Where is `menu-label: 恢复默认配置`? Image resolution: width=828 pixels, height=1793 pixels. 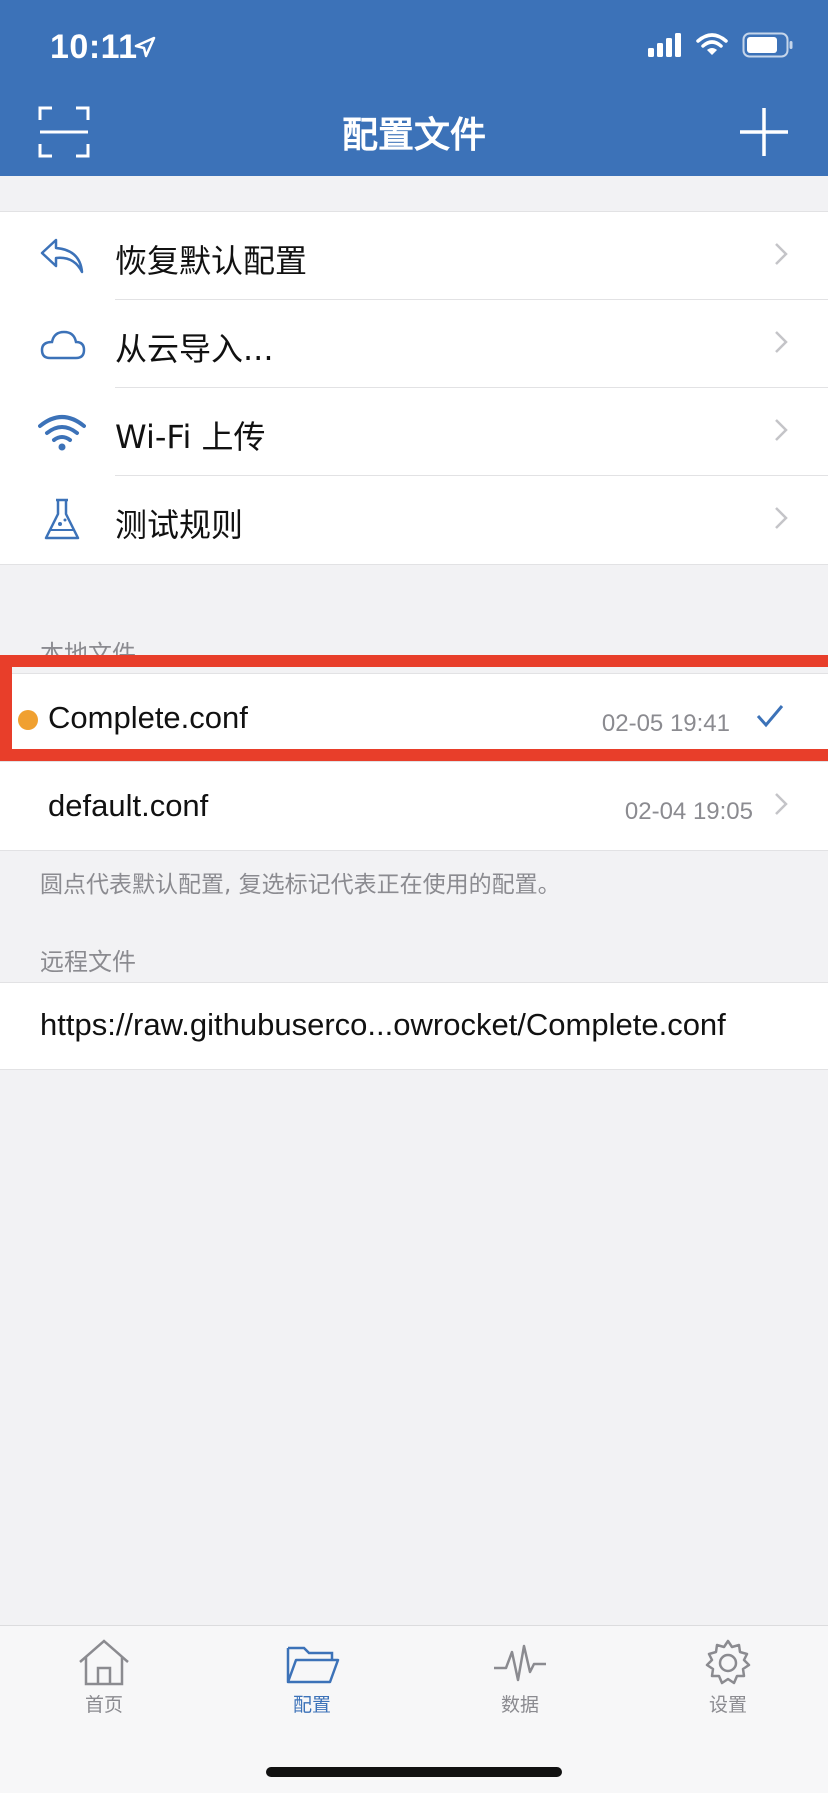
menu-label: 恢复默认配置 is located at coordinates (211, 261).